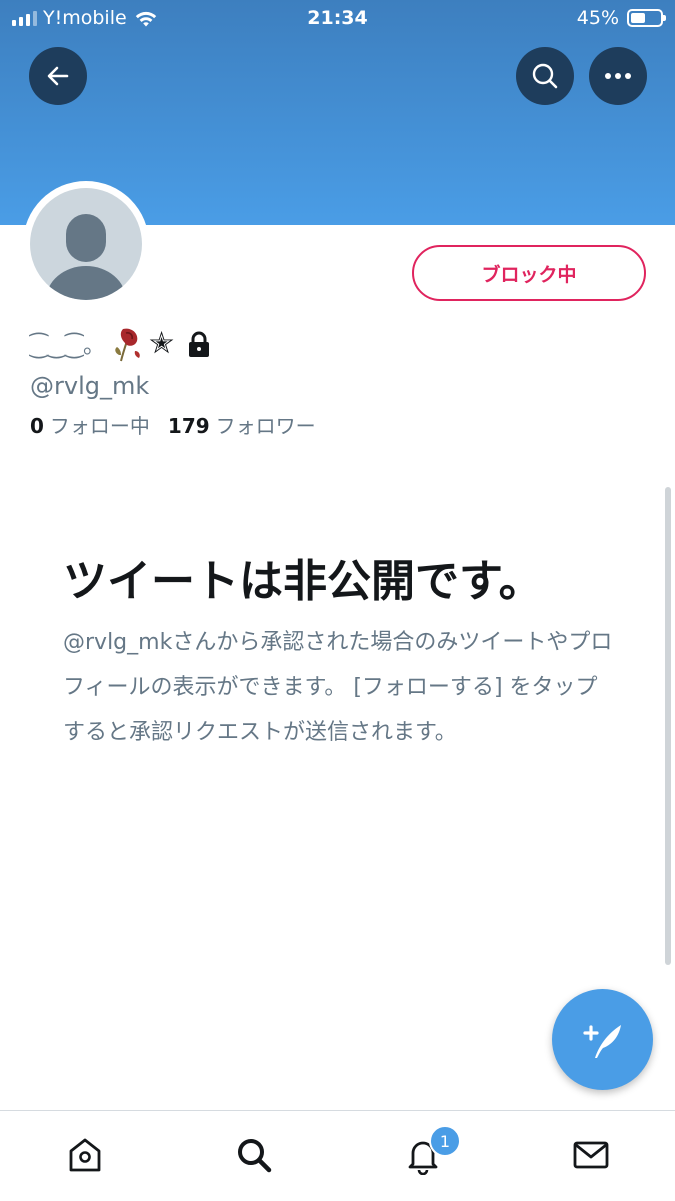 The width and height of the screenshot is (675, 1201). I want to click on mail-icon, so click(591, 1155).